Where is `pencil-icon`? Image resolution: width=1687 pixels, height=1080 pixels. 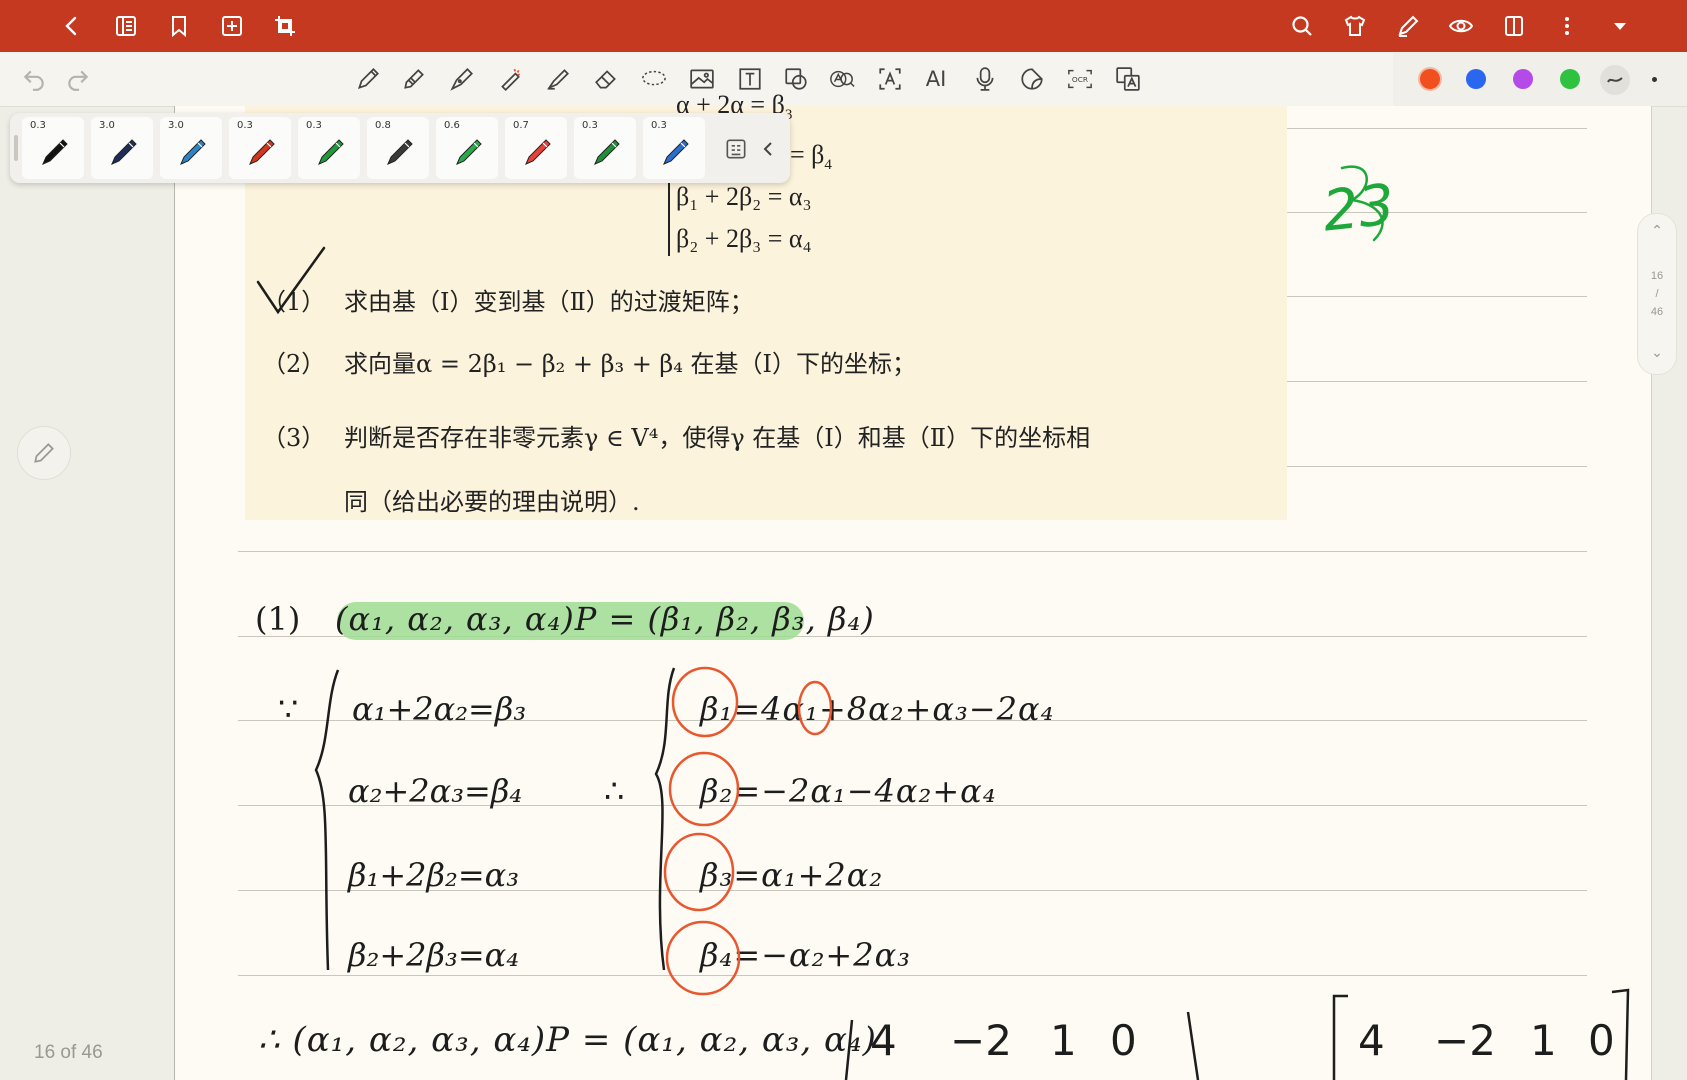
pencil-icon is located at coordinates (44, 453).